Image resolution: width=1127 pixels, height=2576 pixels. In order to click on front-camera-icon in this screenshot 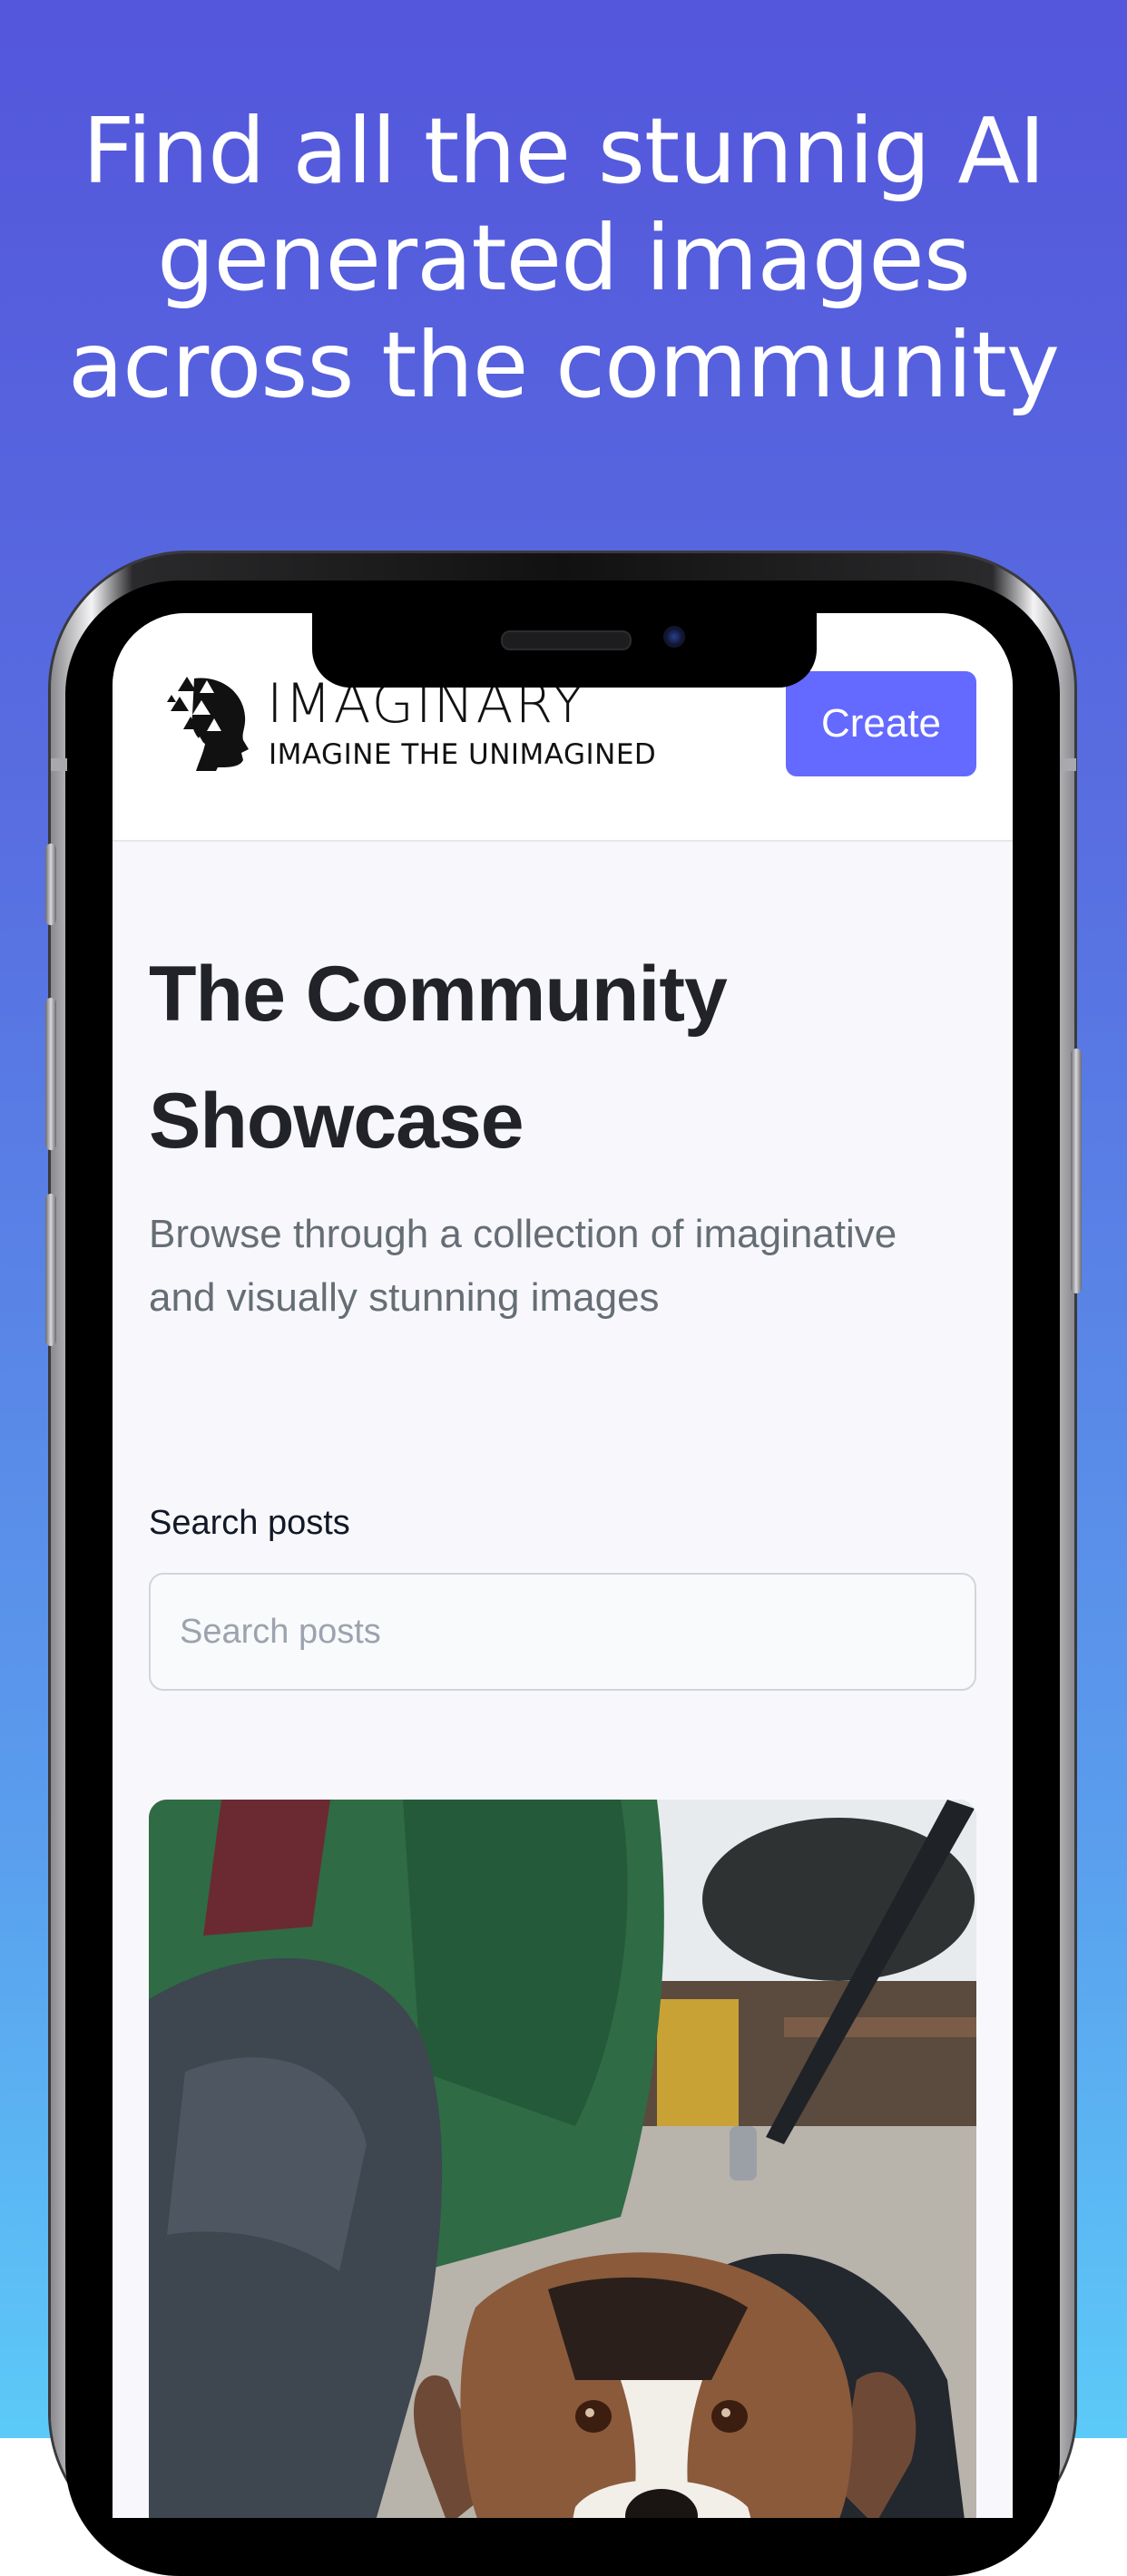, I will do `click(674, 637)`.